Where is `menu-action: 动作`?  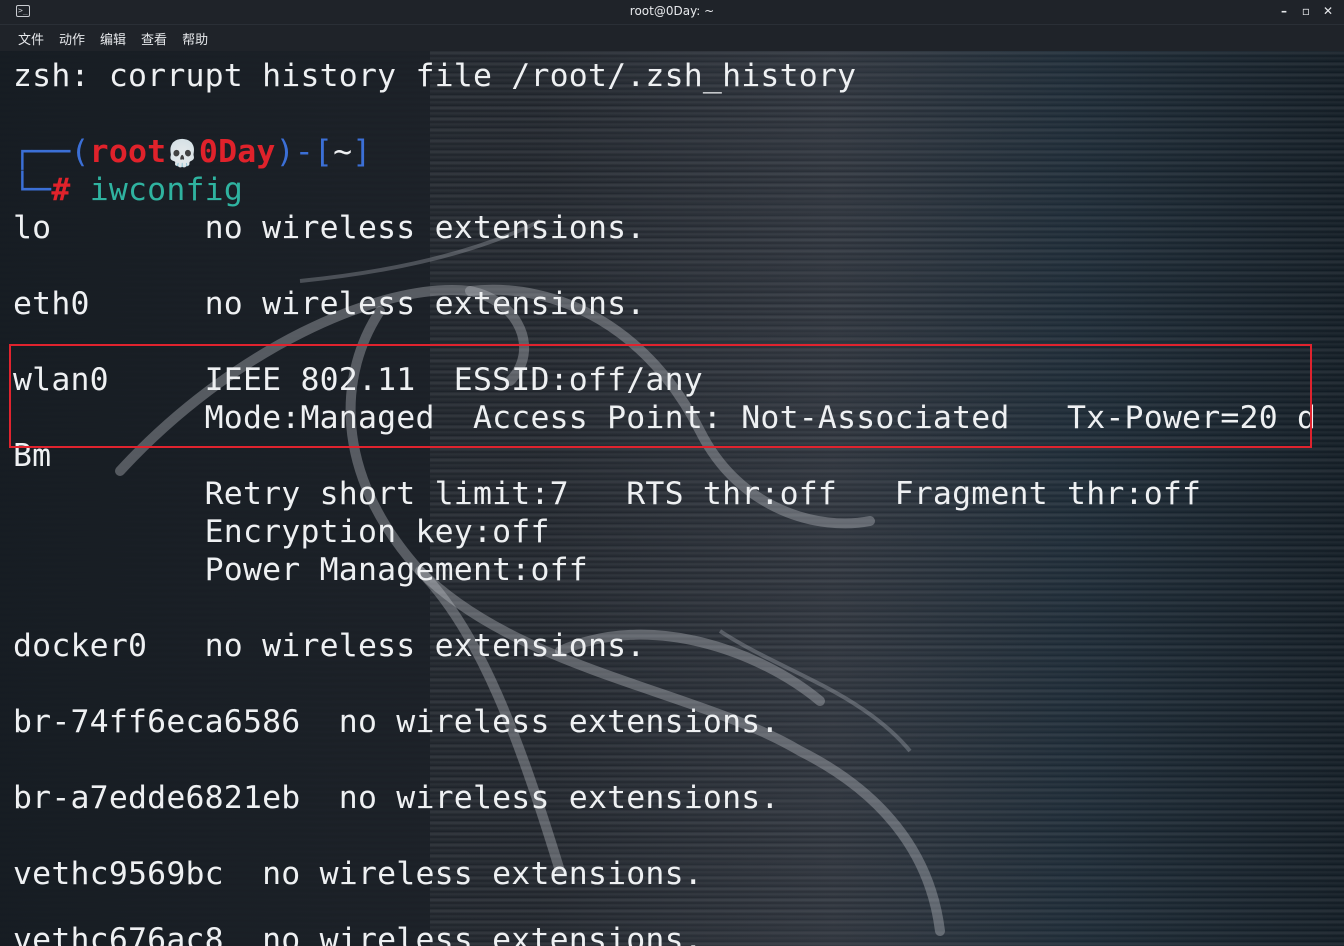 menu-action: 动作 is located at coordinates (72, 38).